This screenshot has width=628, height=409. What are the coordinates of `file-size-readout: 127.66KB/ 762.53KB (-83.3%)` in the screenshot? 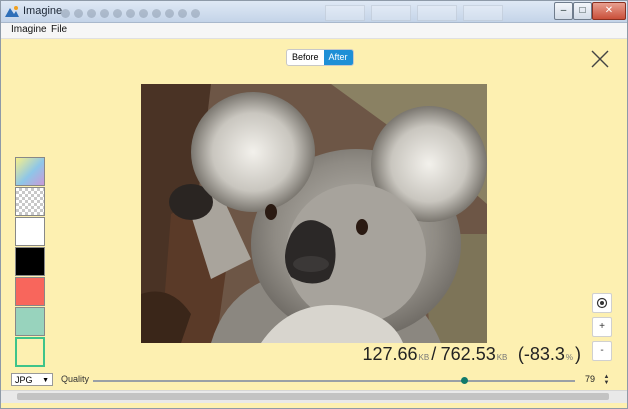 It's located at (471, 354).